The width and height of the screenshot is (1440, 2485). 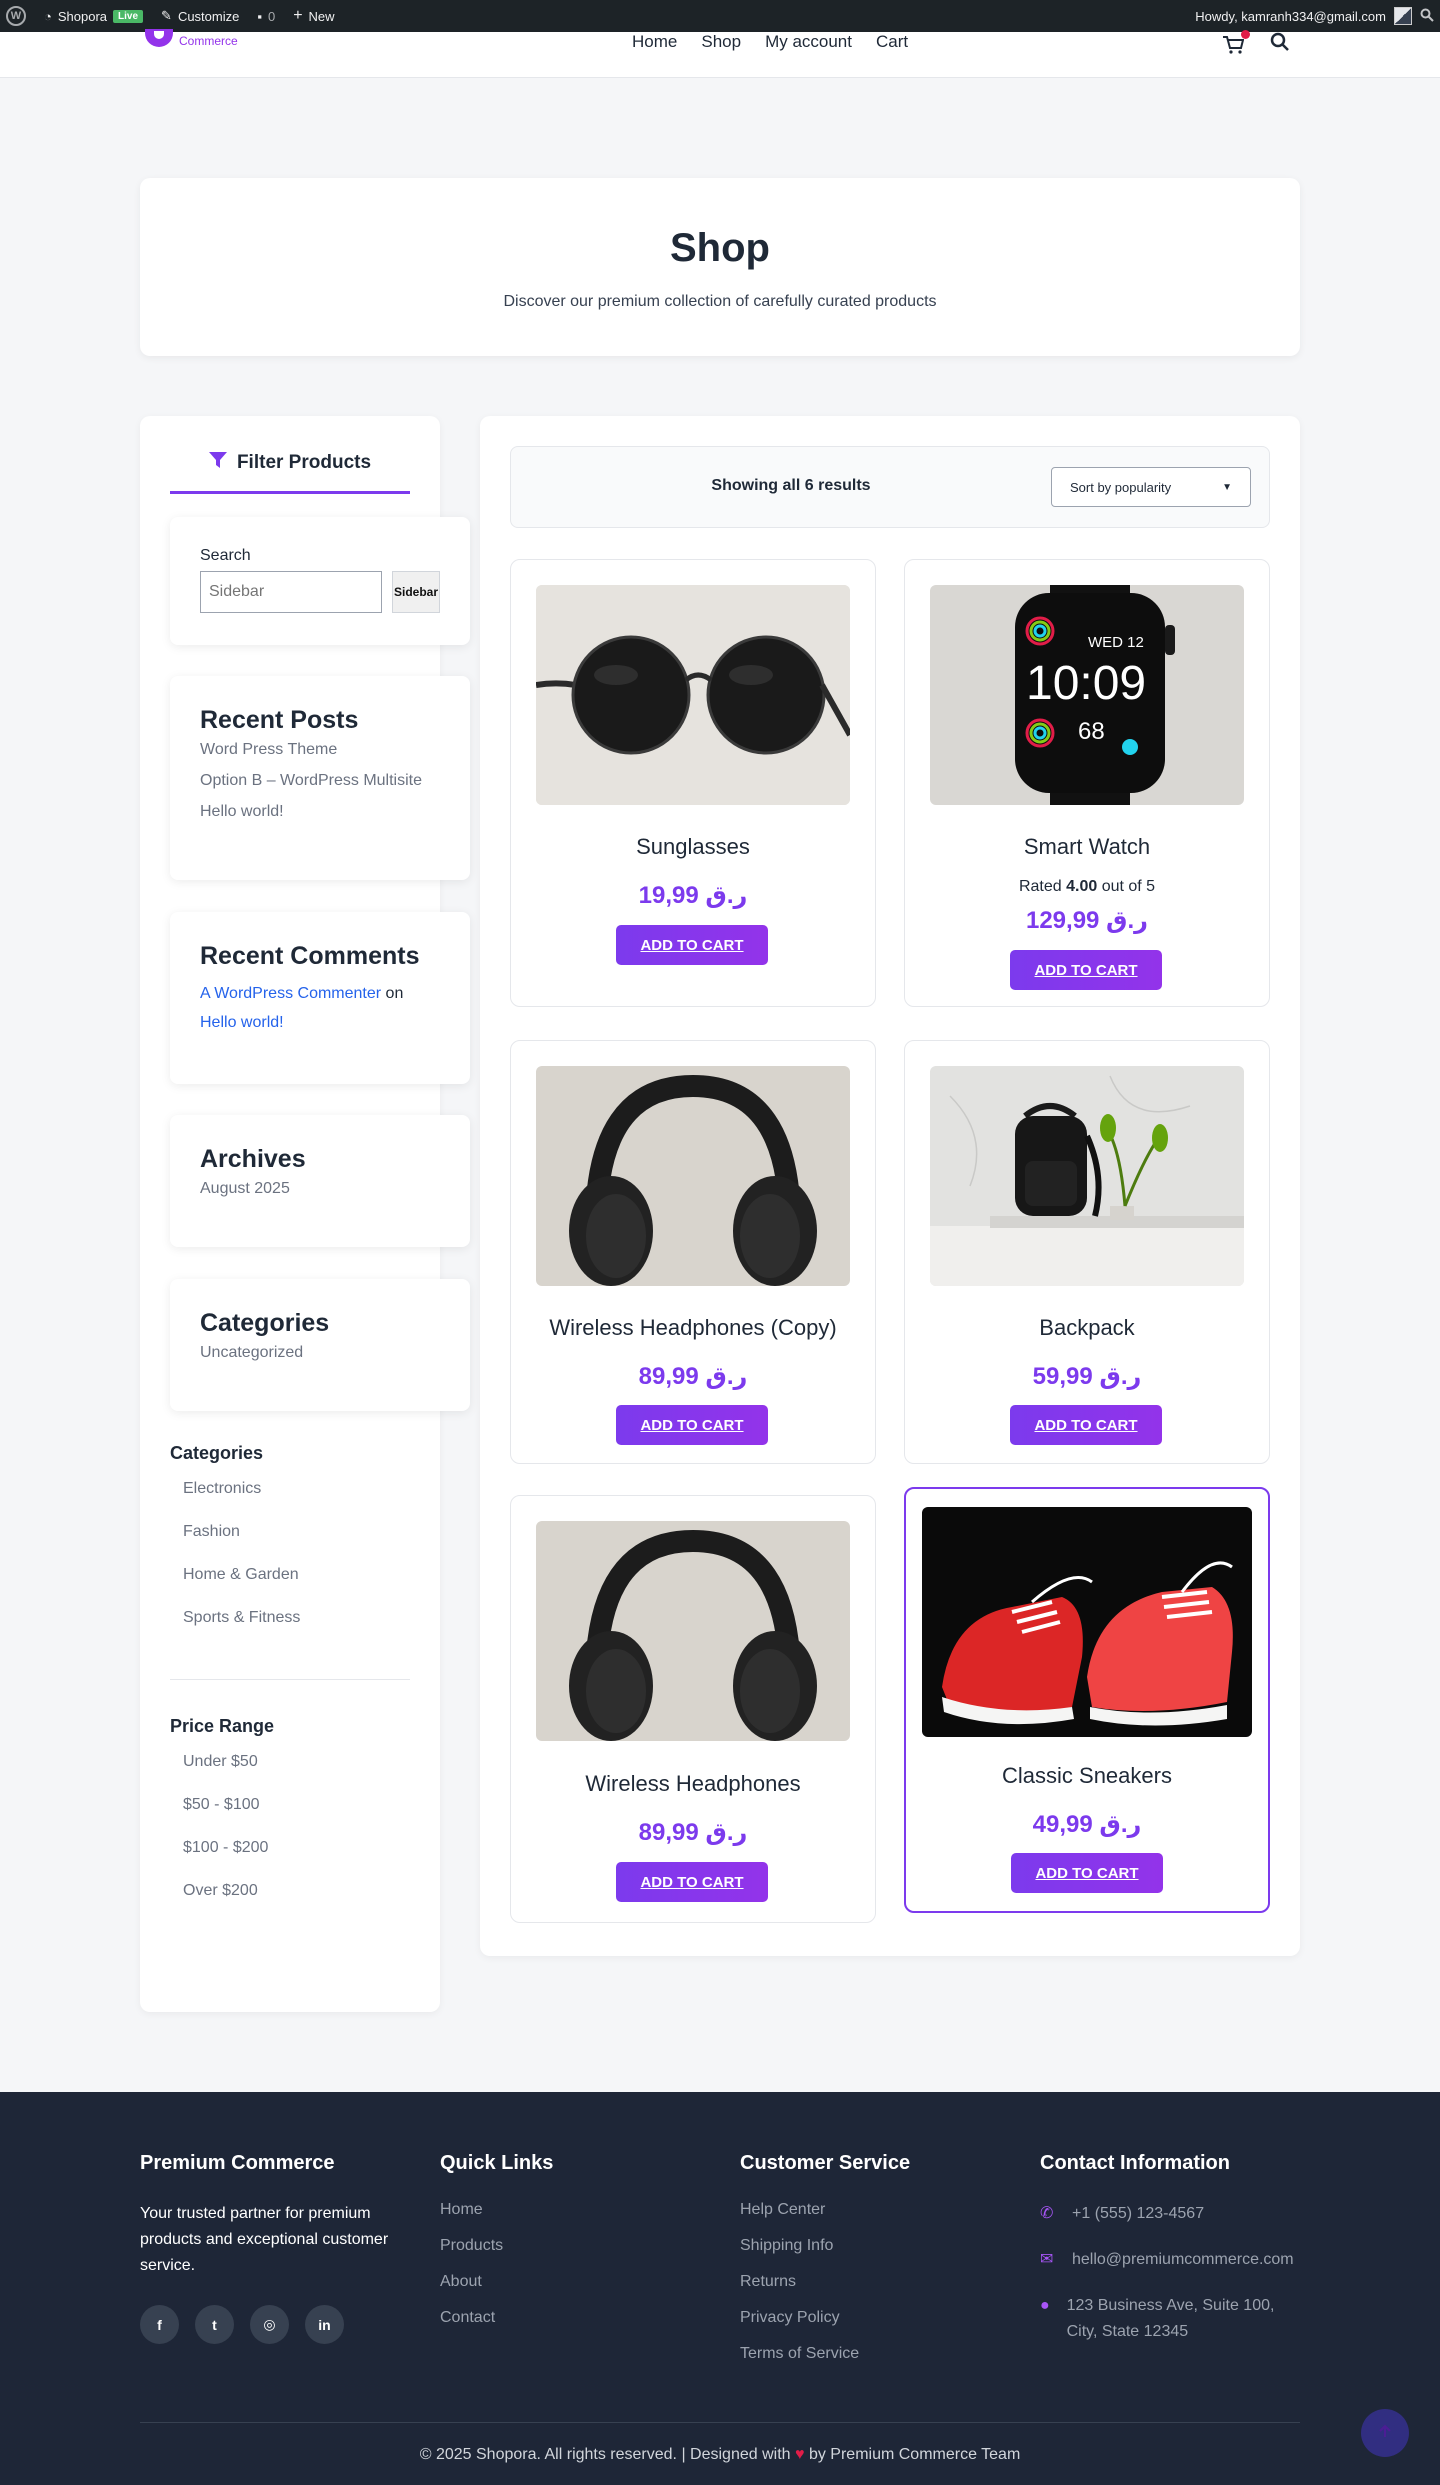 I want to click on product-card: Backpack ر.ق 59,99 ADD TO CART, so click(x=1087, y=1252).